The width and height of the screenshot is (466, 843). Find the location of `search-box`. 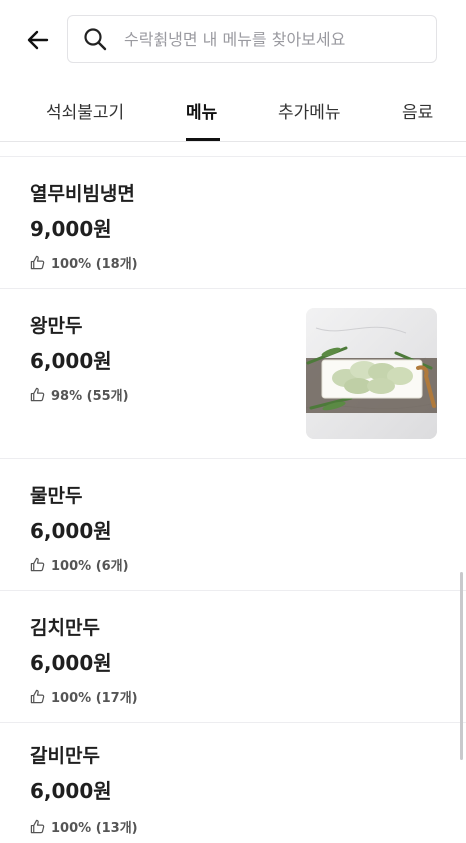

search-box is located at coordinates (252, 39).